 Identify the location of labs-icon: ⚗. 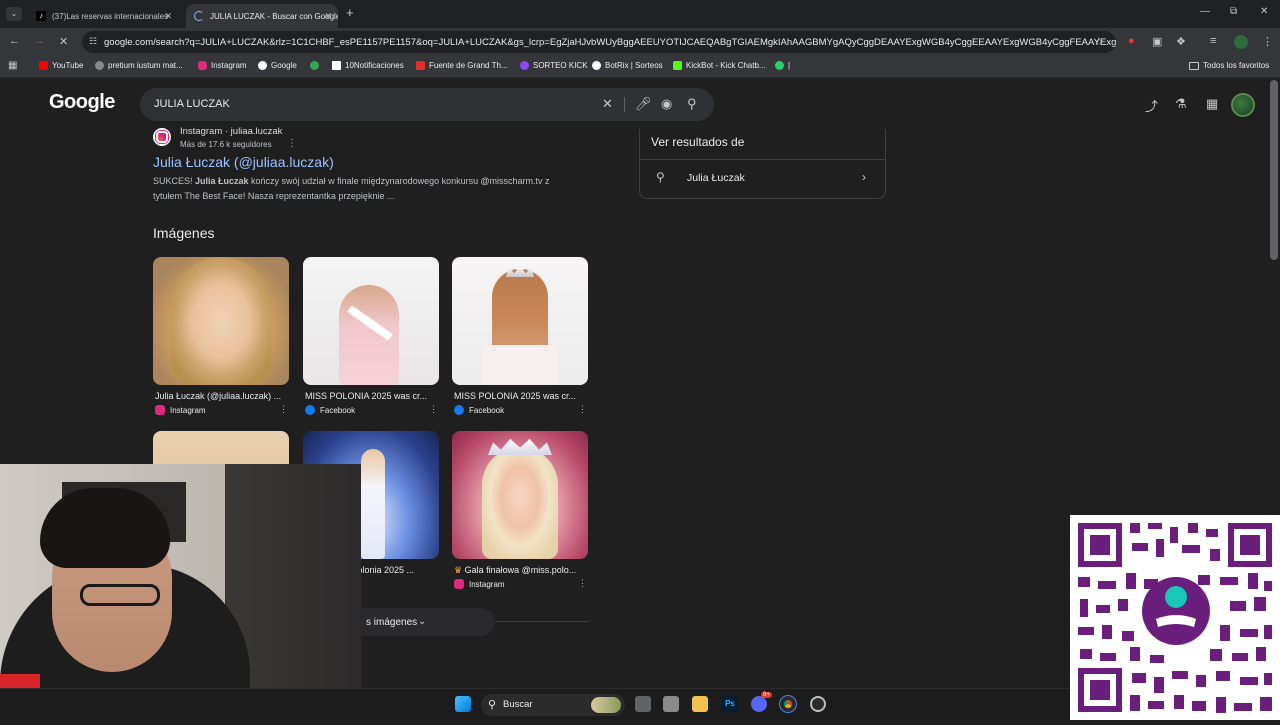
(1181, 104).